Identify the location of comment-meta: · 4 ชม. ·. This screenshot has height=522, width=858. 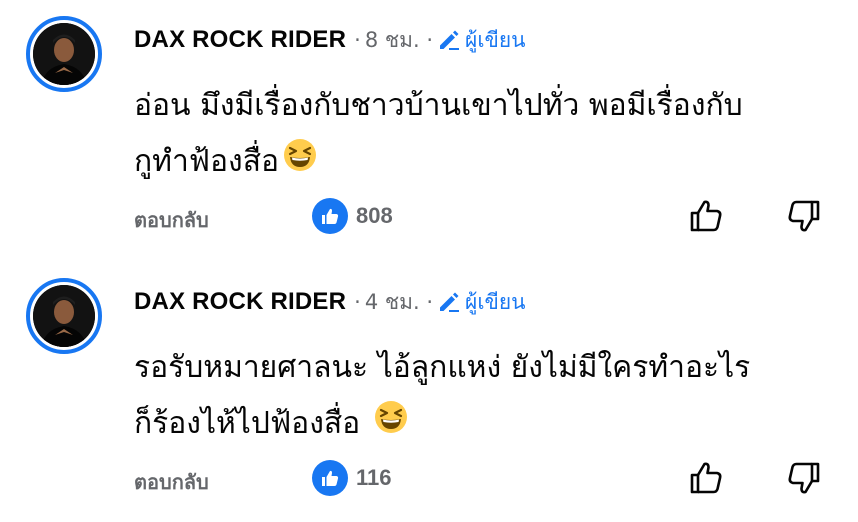
(394, 301).